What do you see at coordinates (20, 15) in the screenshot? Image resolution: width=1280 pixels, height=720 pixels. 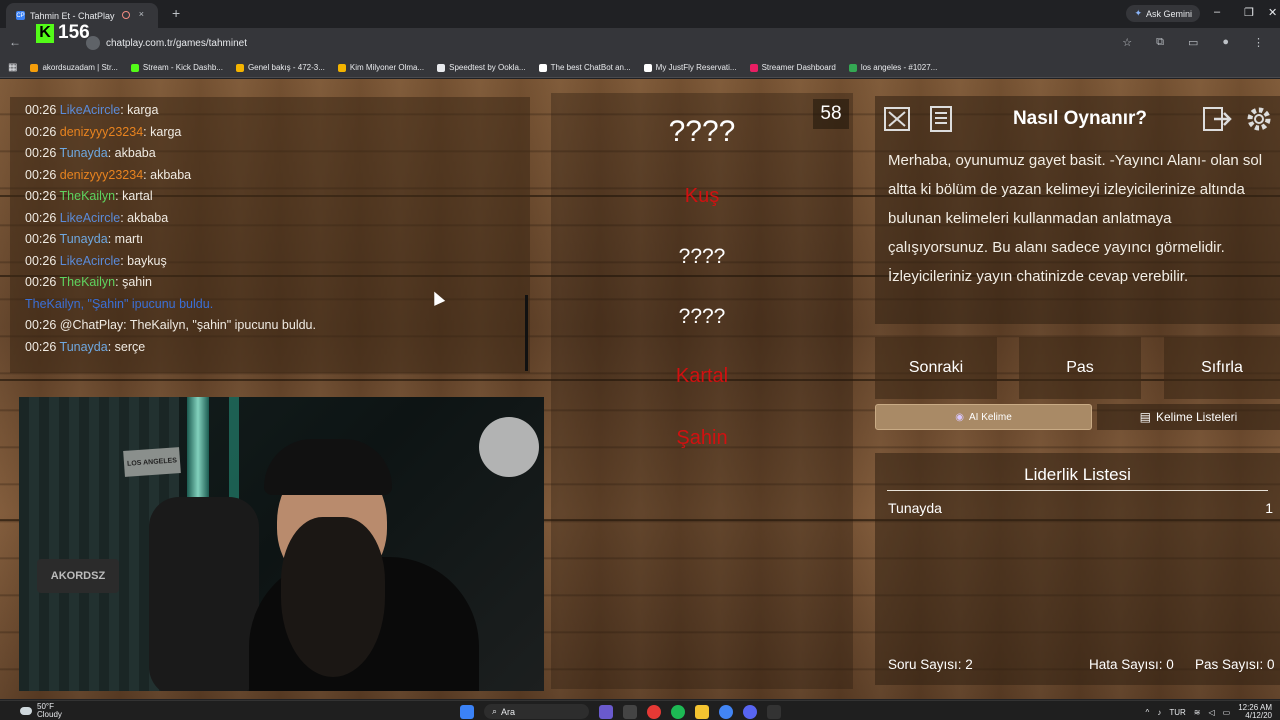 I see `chatplay-favicon-icon: CP` at bounding box center [20, 15].